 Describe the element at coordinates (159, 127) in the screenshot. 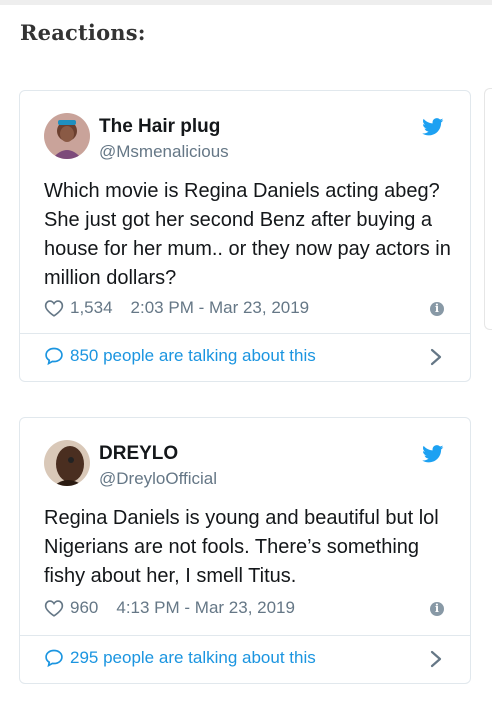

I see `author-name: The Hair plug` at that location.